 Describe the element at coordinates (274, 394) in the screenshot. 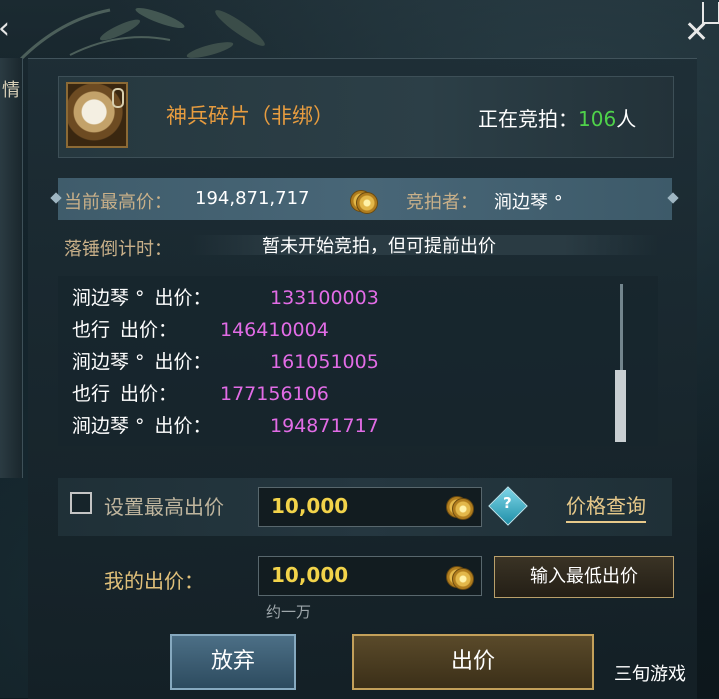

I see `history-amount: 177156106` at that location.